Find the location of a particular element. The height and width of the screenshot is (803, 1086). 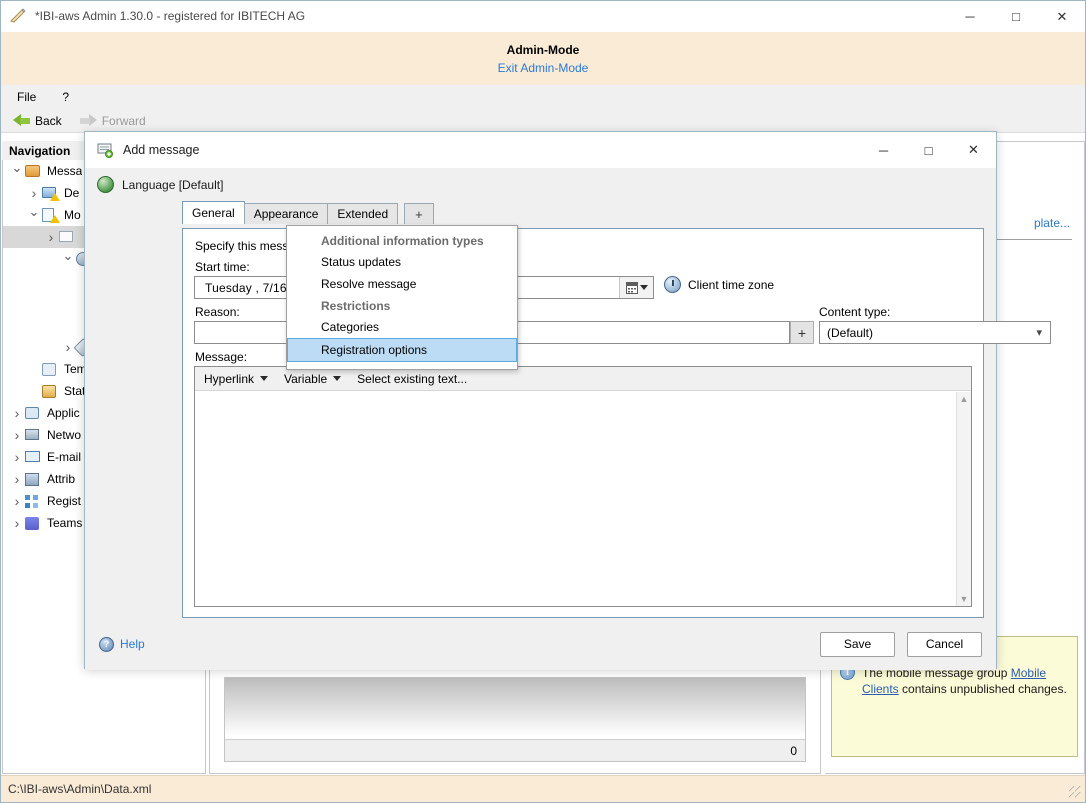

help-icon: ? is located at coordinates (106, 644).